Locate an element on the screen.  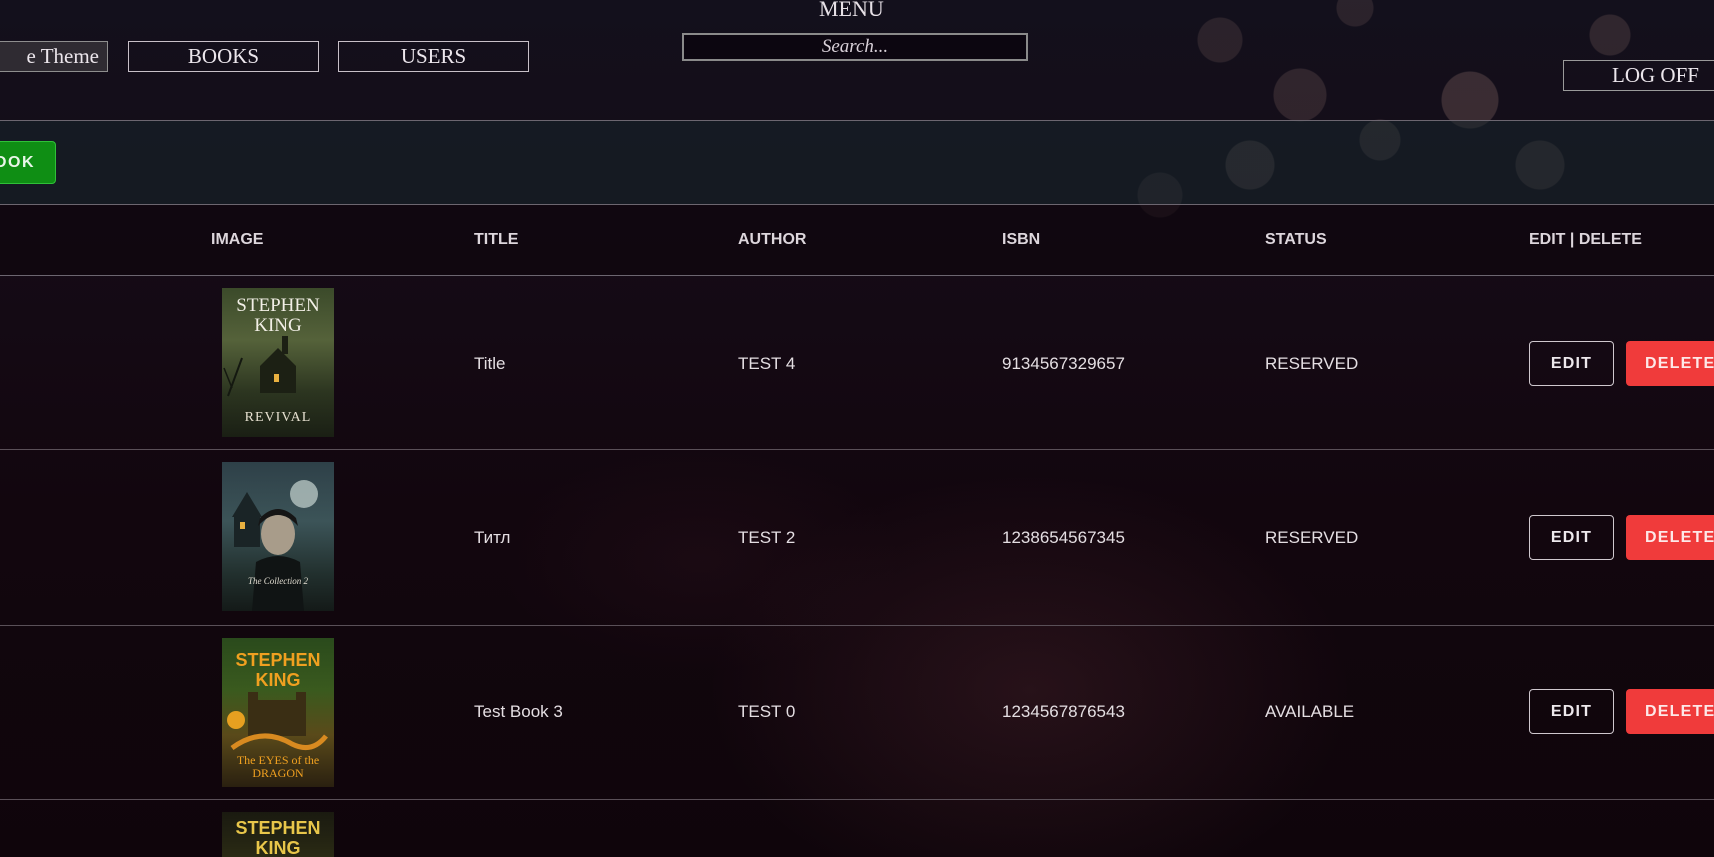
book-cover-image: STEPHEN KING REVIVAL is located at coordinates (278, 362).